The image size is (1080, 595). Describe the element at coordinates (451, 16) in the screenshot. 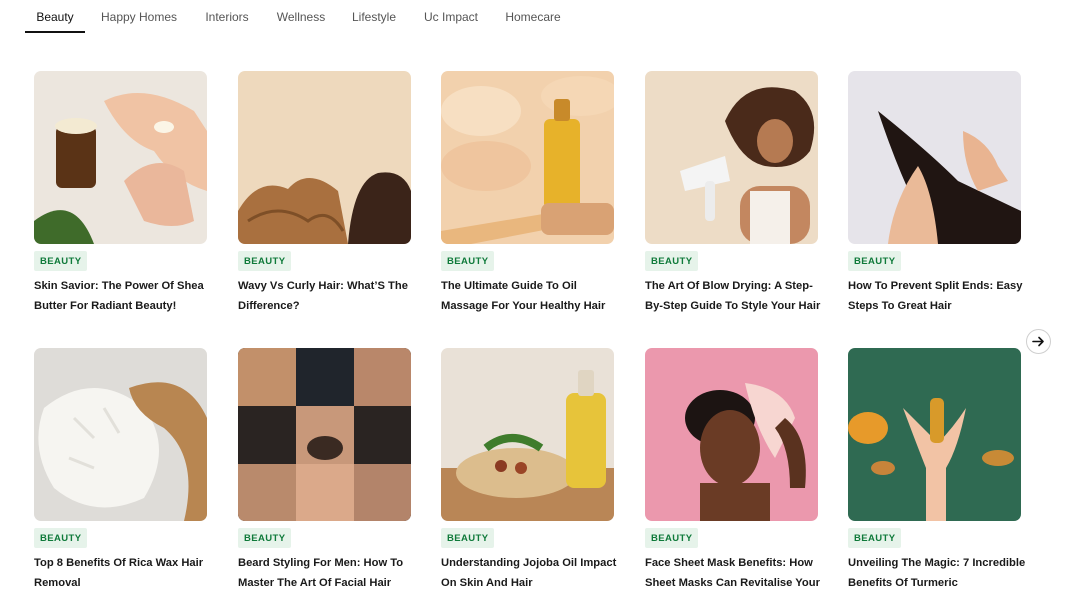

I see `tab-uc-impact: Uc Impact` at that location.